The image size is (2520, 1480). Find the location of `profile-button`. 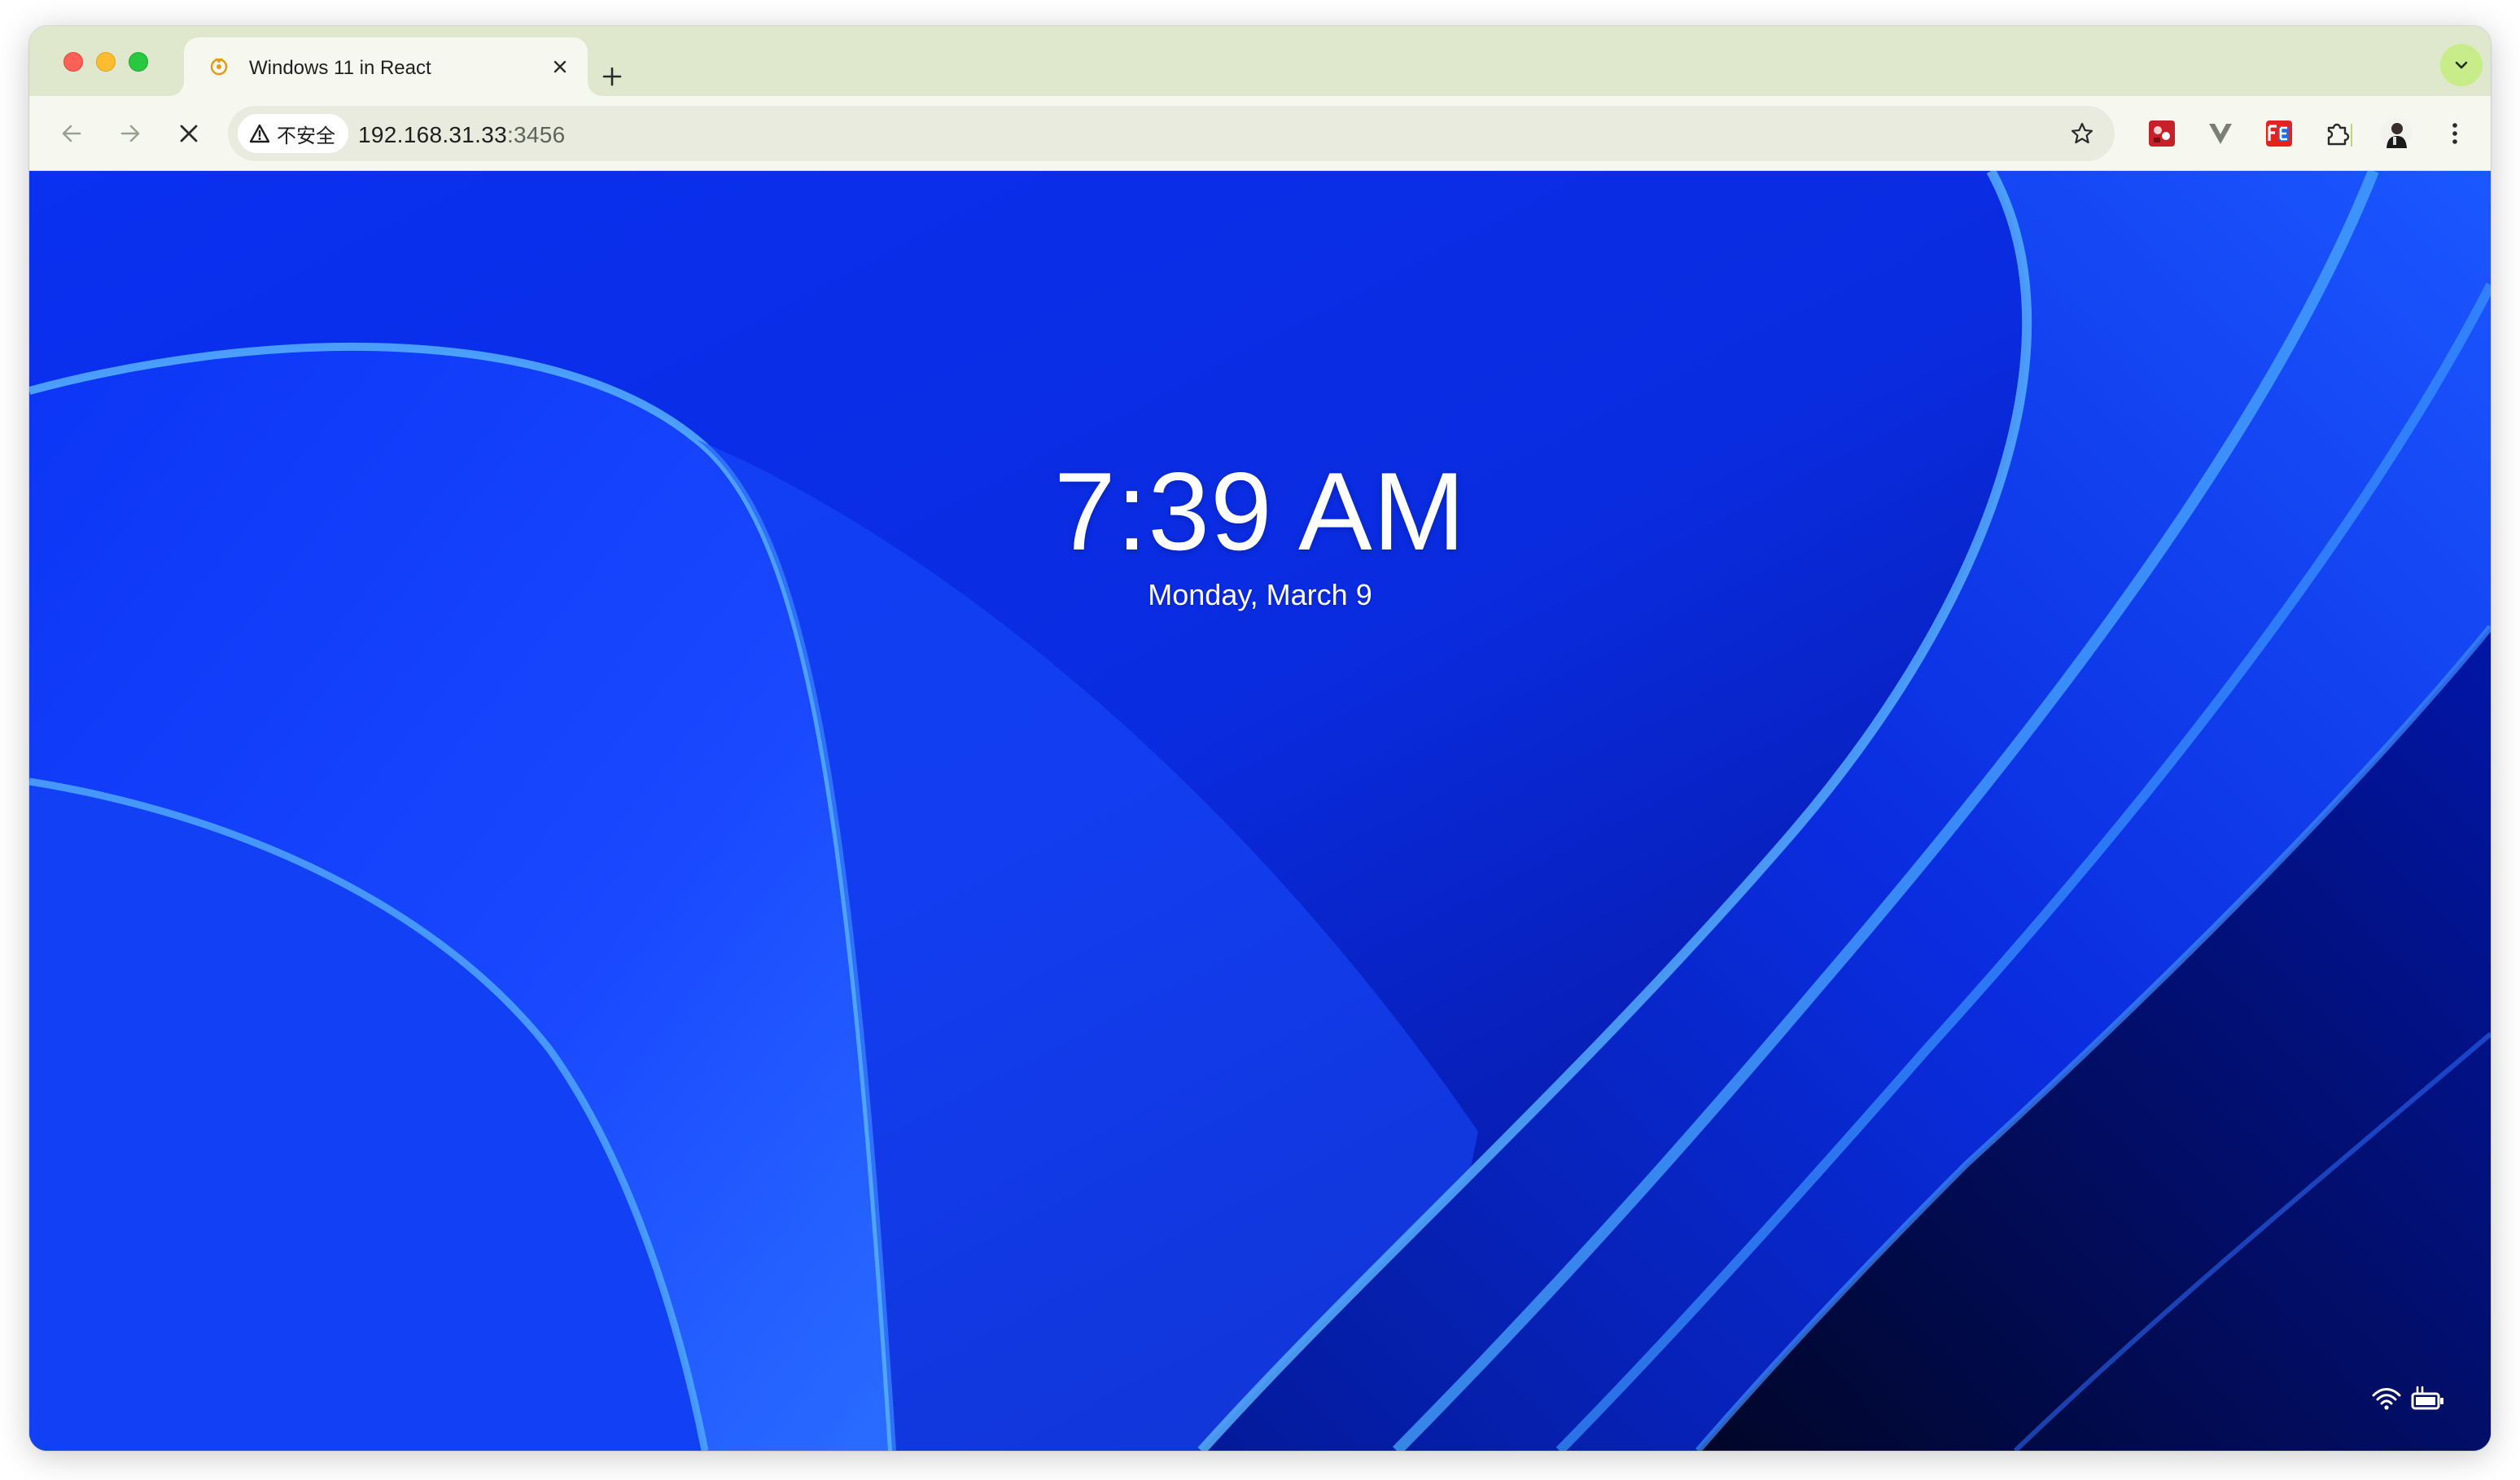

profile-button is located at coordinates (2396, 133).